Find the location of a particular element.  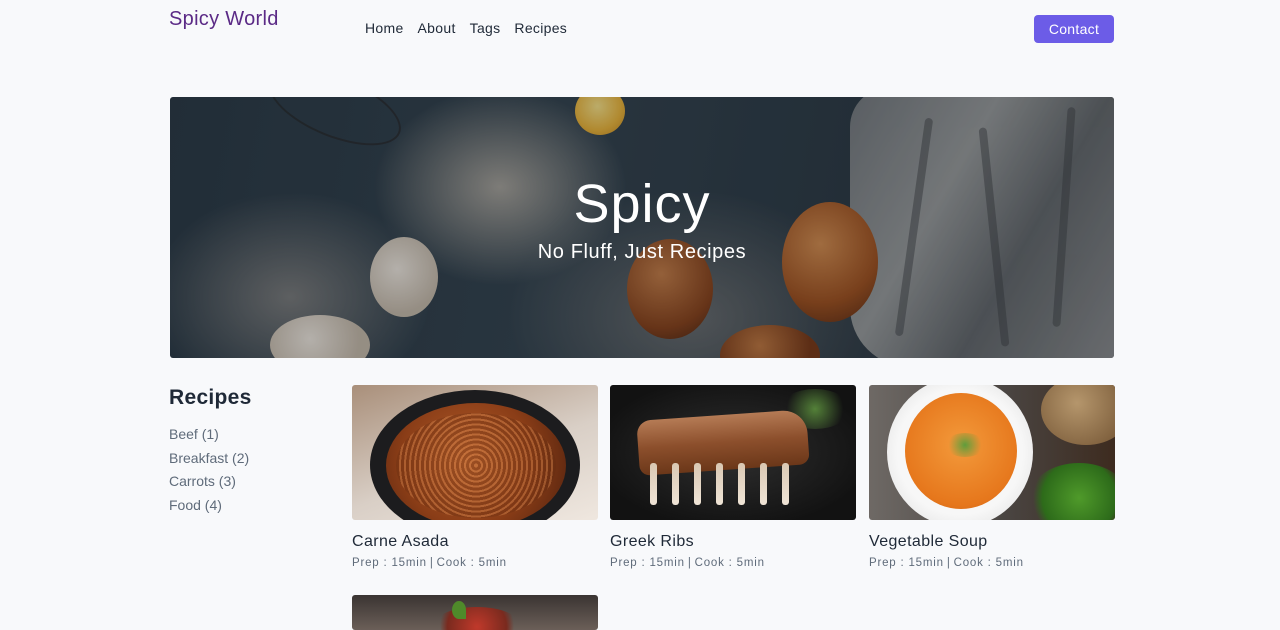

nav-home: Home is located at coordinates (384, 28).